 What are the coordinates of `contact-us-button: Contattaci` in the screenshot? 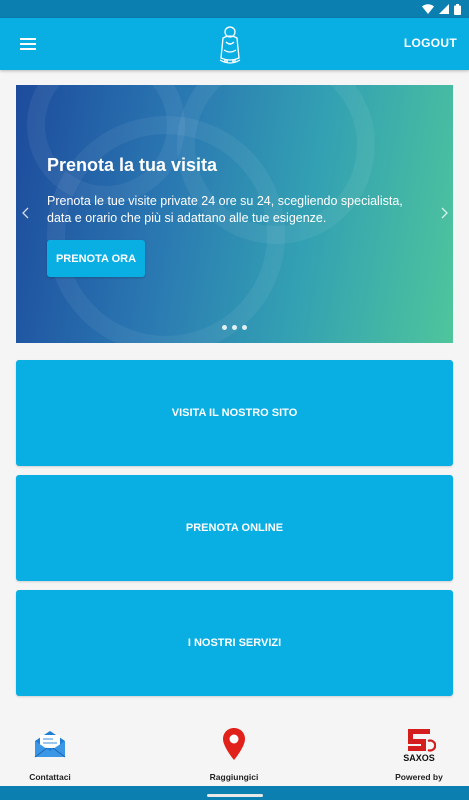 It's located at (50, 752).